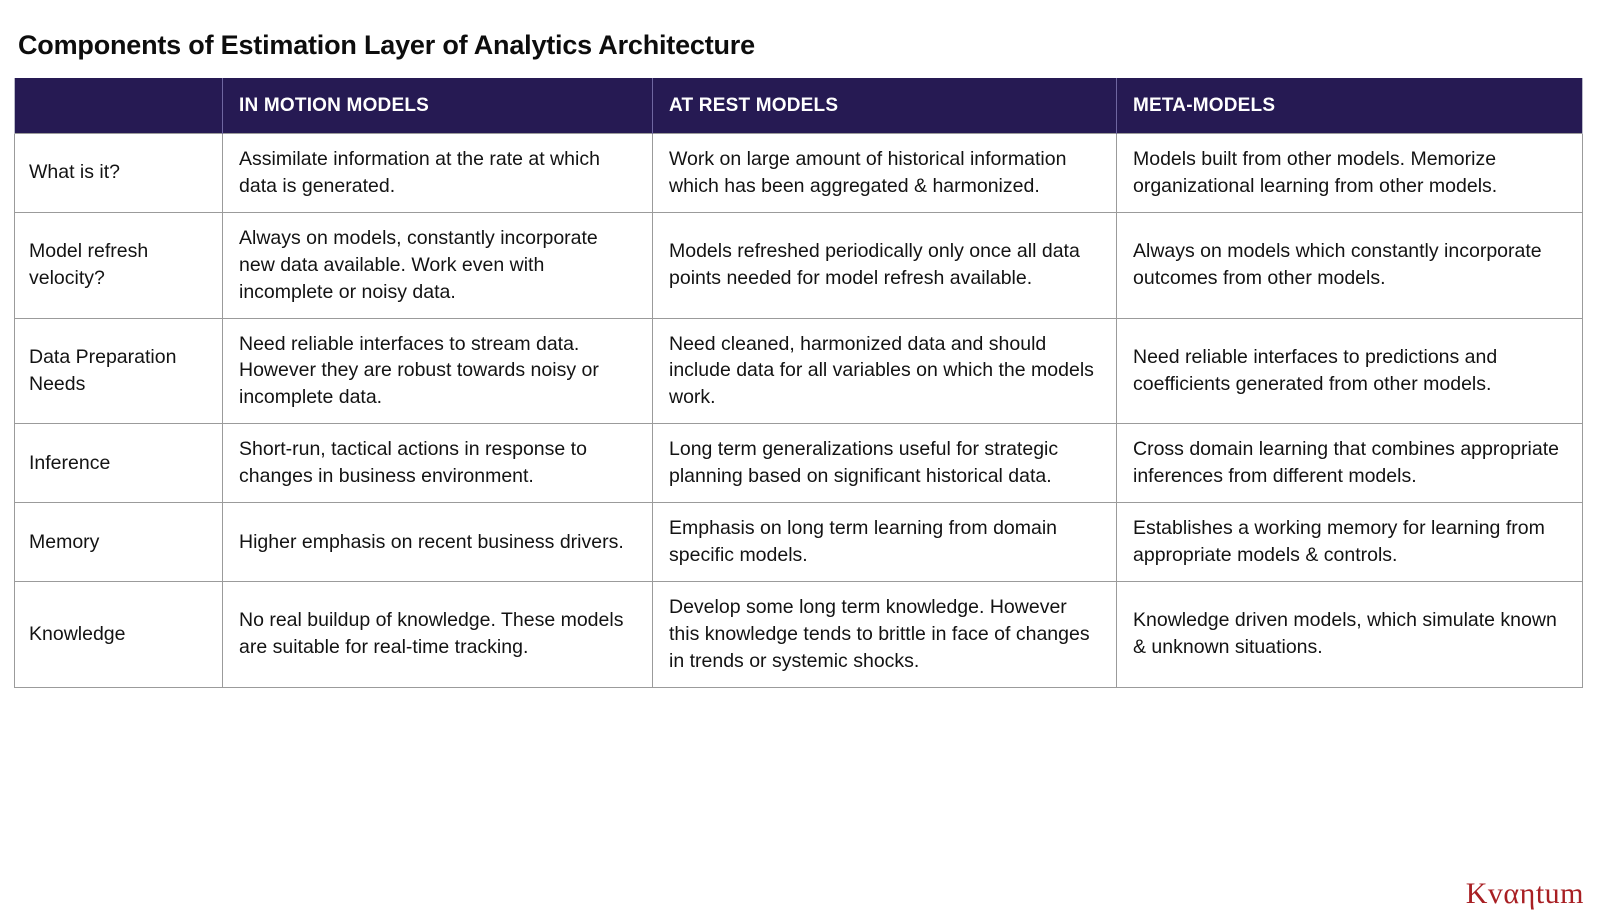 The width and height of the screenshot is (1600, 913). What do you see at coordinates (118, 463) in the screenshot?
I see `row-label-inference: Inference` at bounding box center [118, 463].